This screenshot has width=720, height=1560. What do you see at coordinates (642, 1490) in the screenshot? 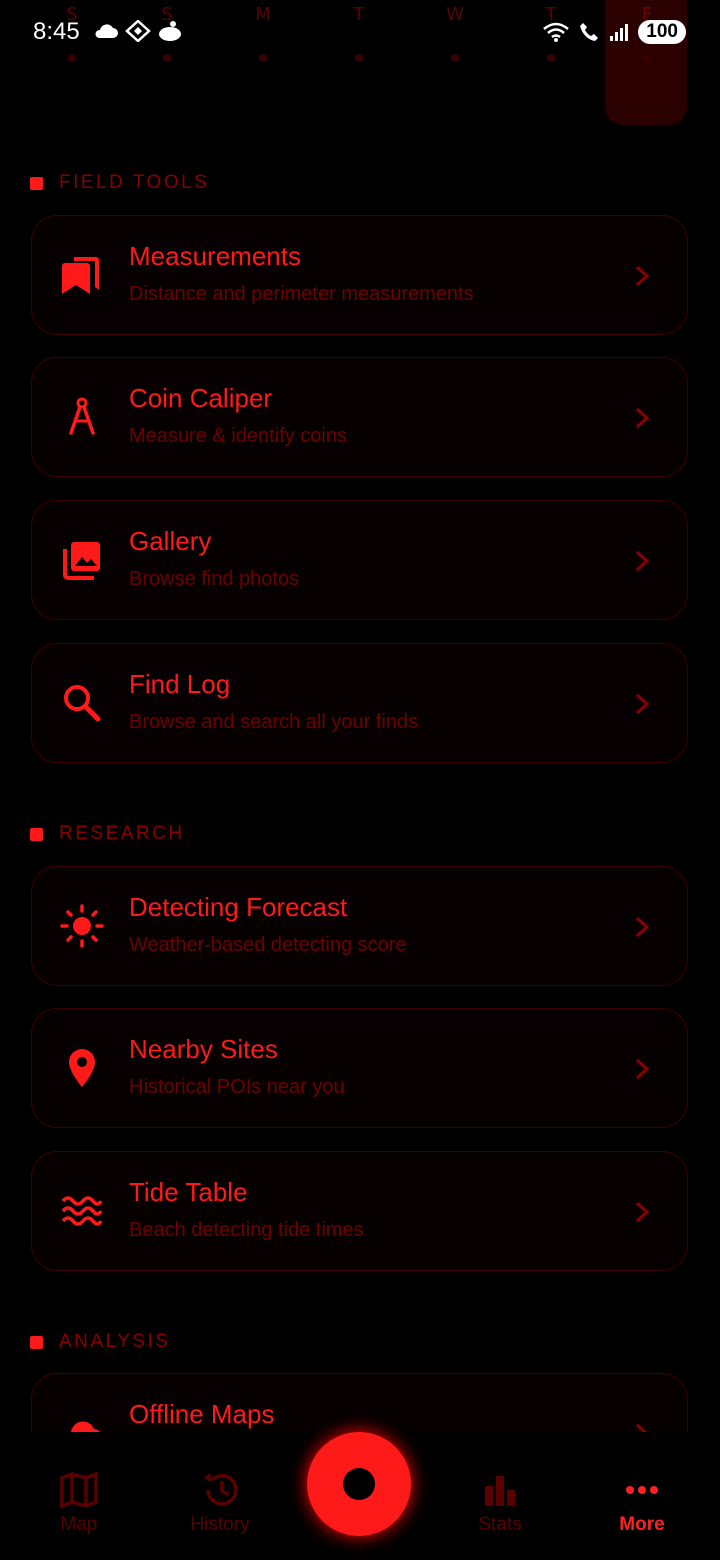
I see `more-dots-icon` at bounding box center [642, 1490].